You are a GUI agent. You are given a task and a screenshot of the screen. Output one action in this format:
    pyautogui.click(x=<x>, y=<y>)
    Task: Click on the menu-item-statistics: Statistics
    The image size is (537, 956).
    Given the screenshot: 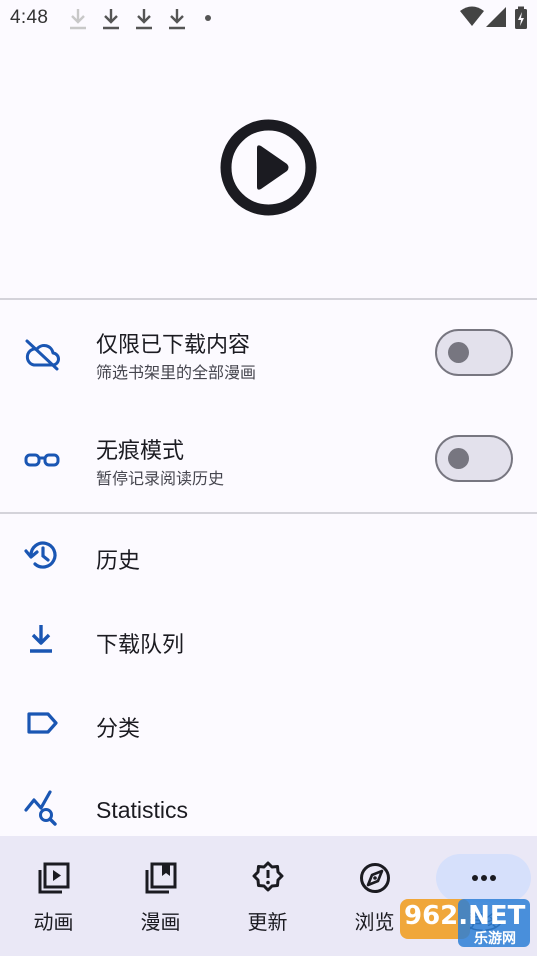 What is the action you would take?
    pyautogui.click(x=268, y=801)
    